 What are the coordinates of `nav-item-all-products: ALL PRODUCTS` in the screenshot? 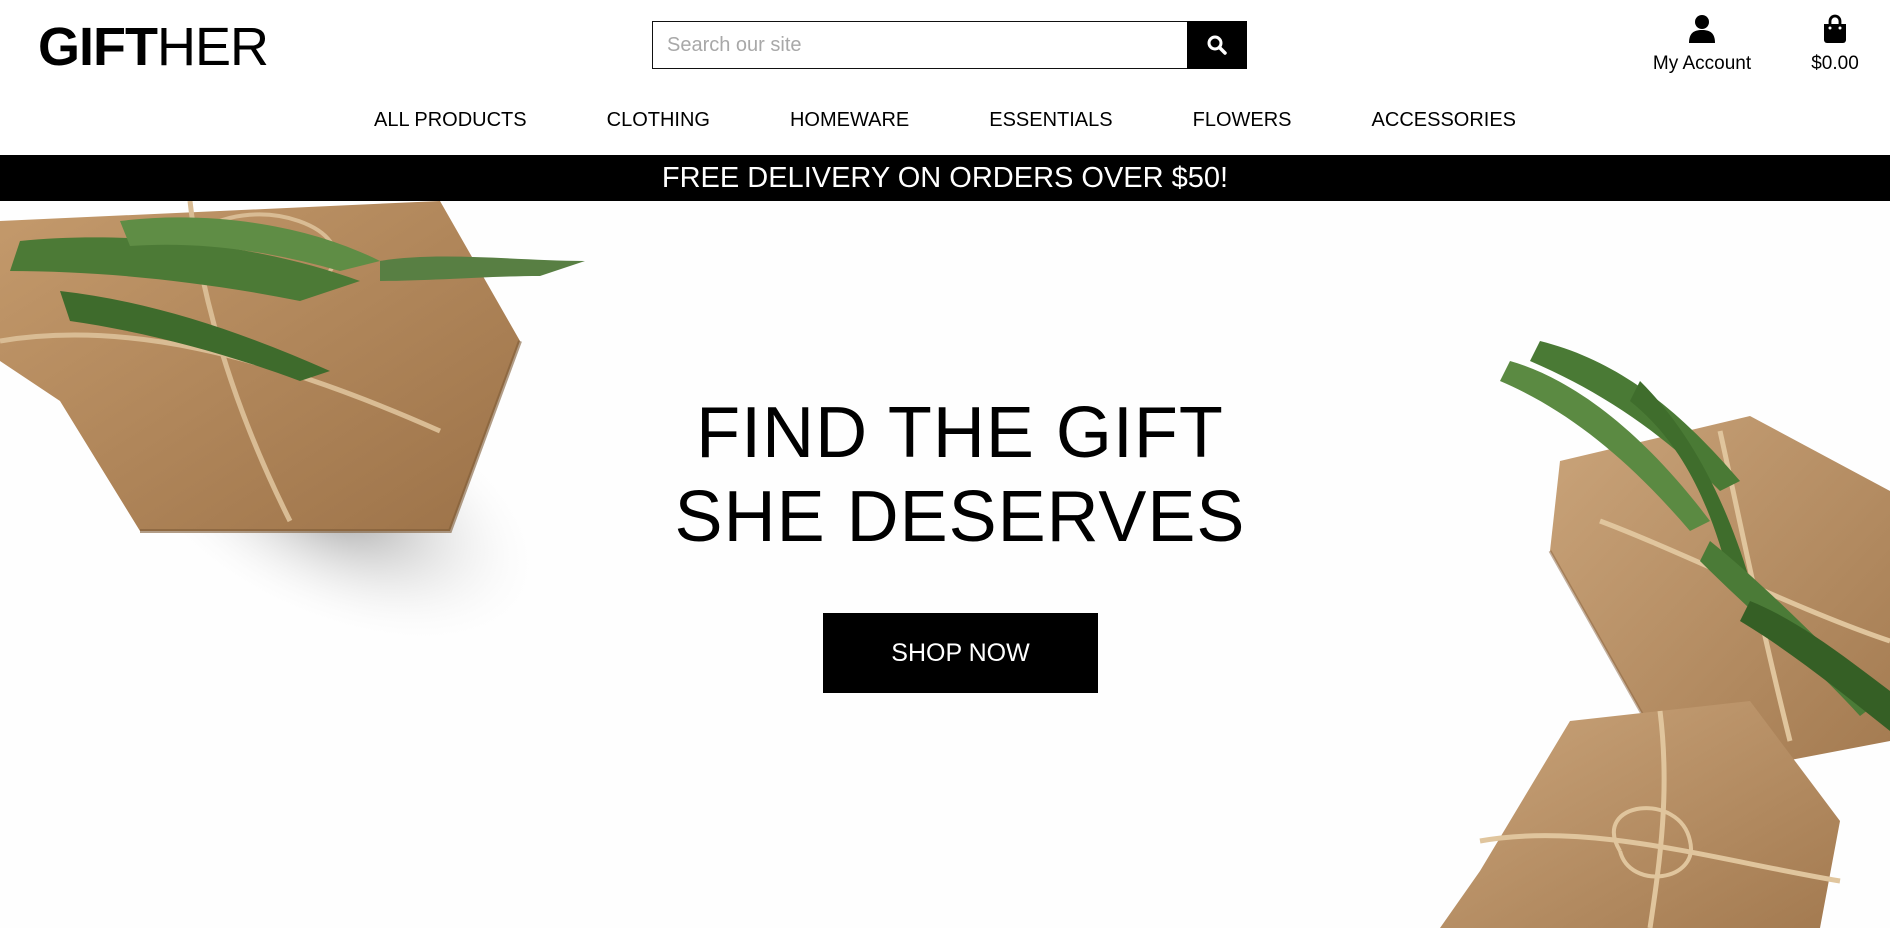 It's located at (450, 123).